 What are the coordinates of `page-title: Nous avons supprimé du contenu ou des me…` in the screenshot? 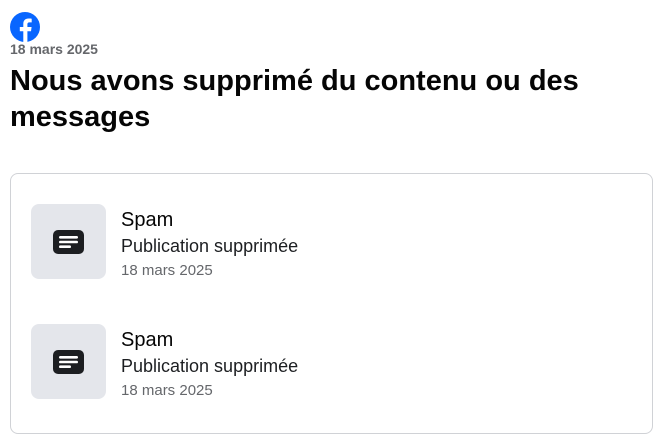 It's located at (294, 99).